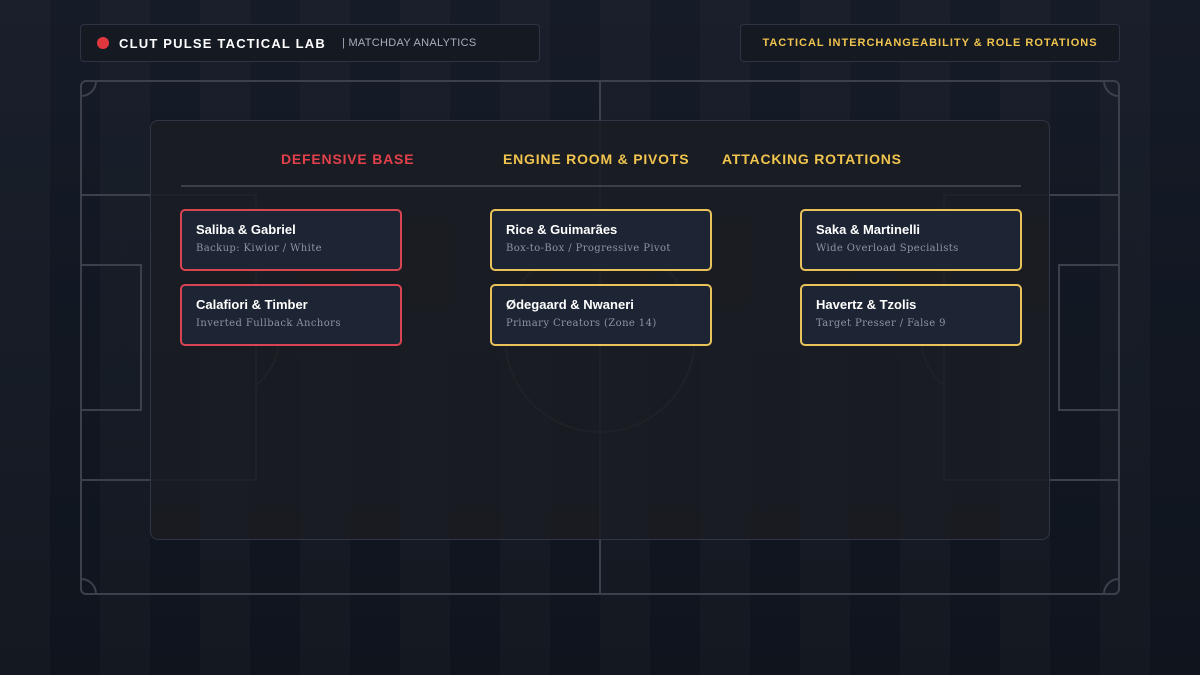  Describe the element at coordinates (881, 323) in the screenshot. I see `card-role: Target Presser / False 9` at that location.